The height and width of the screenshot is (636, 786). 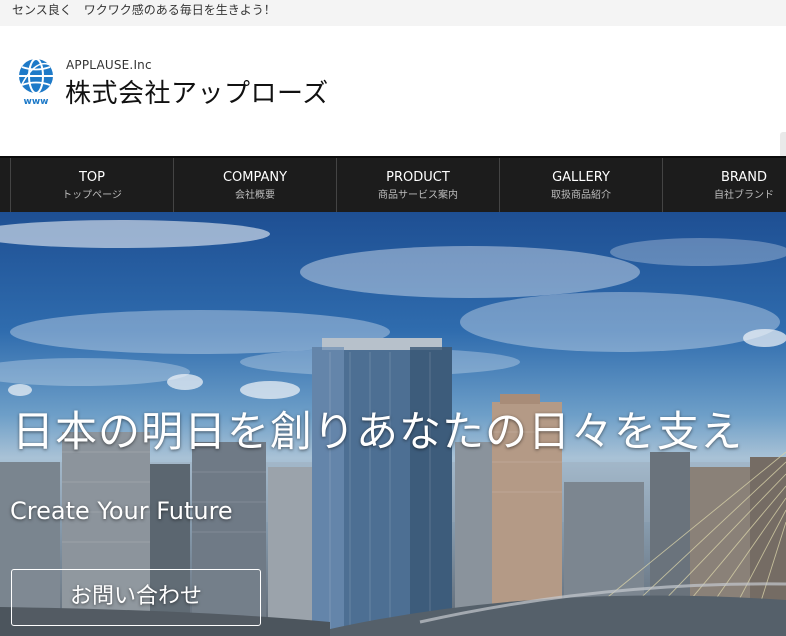 What do you see at coordinates (144, 10) in the screenshot?
I see `tagline-text: センス良く ワクワク感のある毎日を生きよう！` at bounding box center [144, 10].